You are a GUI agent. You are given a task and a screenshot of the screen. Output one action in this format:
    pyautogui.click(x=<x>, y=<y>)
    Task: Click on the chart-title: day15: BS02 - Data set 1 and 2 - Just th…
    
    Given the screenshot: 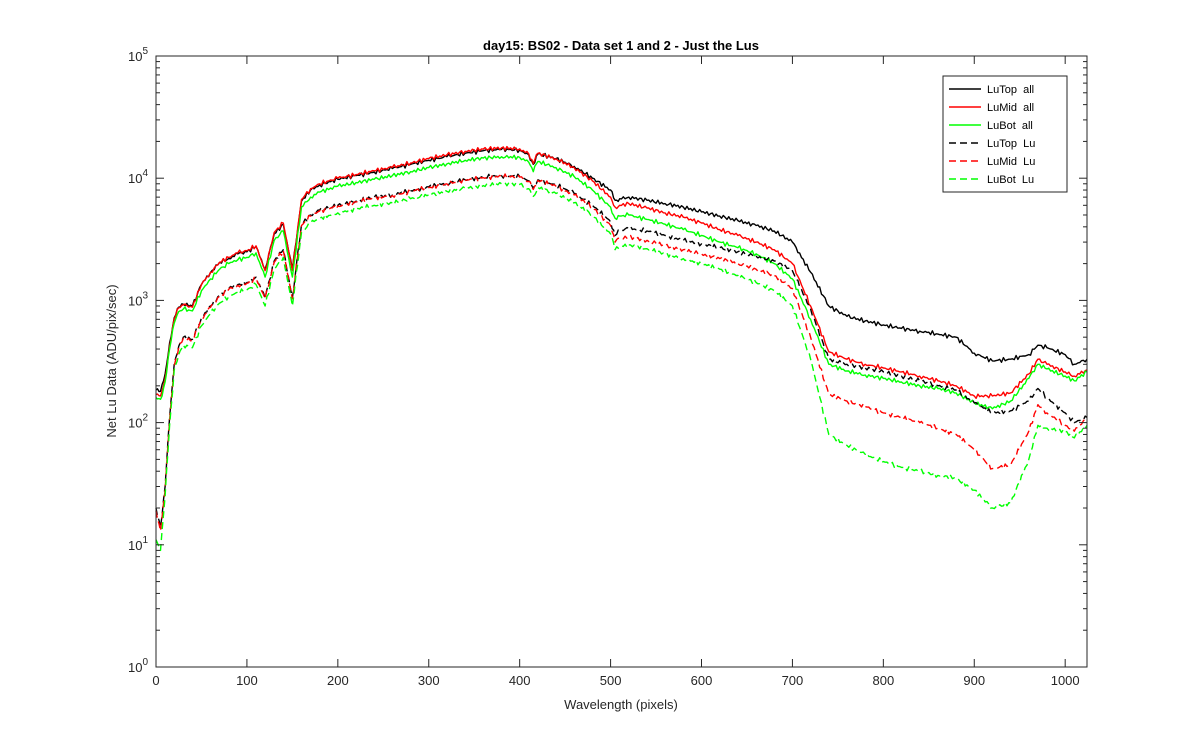 What is the action you would take?
    pyautogui.click(x=621, y=45)
    